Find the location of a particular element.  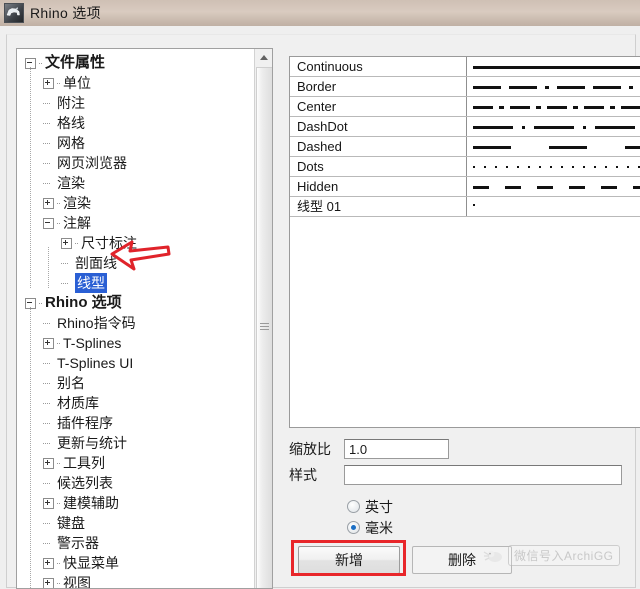

tree-item-12: Rhino 选项 is located at coordinates (137, 303).